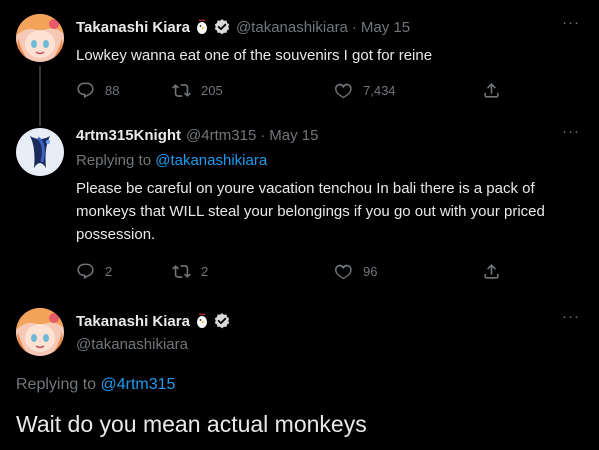 This screenshot has width=599, height=450. Describe the element at coordinates (138, 384) in the screenshot. I see `mention-link: @4rtm315` at that location.